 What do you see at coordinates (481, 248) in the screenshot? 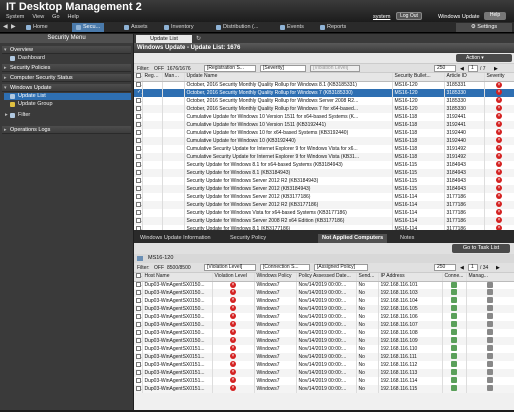
I see `go-to-task-list-button: Go to Task List` at bounding box center [481, 248].